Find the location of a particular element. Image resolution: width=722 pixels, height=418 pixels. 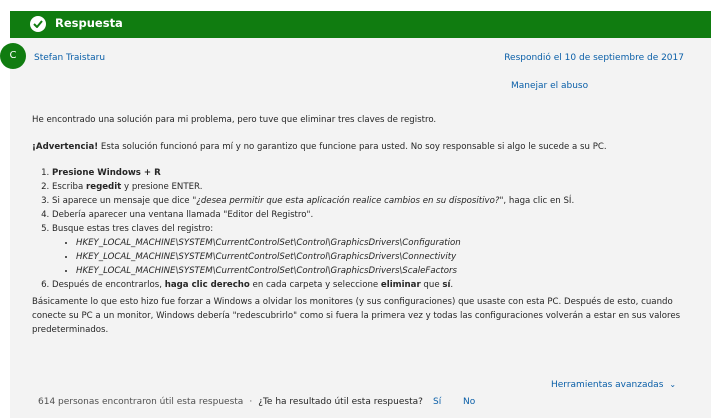

step-2-pre: Escriba is located at coordinates (69, 187).